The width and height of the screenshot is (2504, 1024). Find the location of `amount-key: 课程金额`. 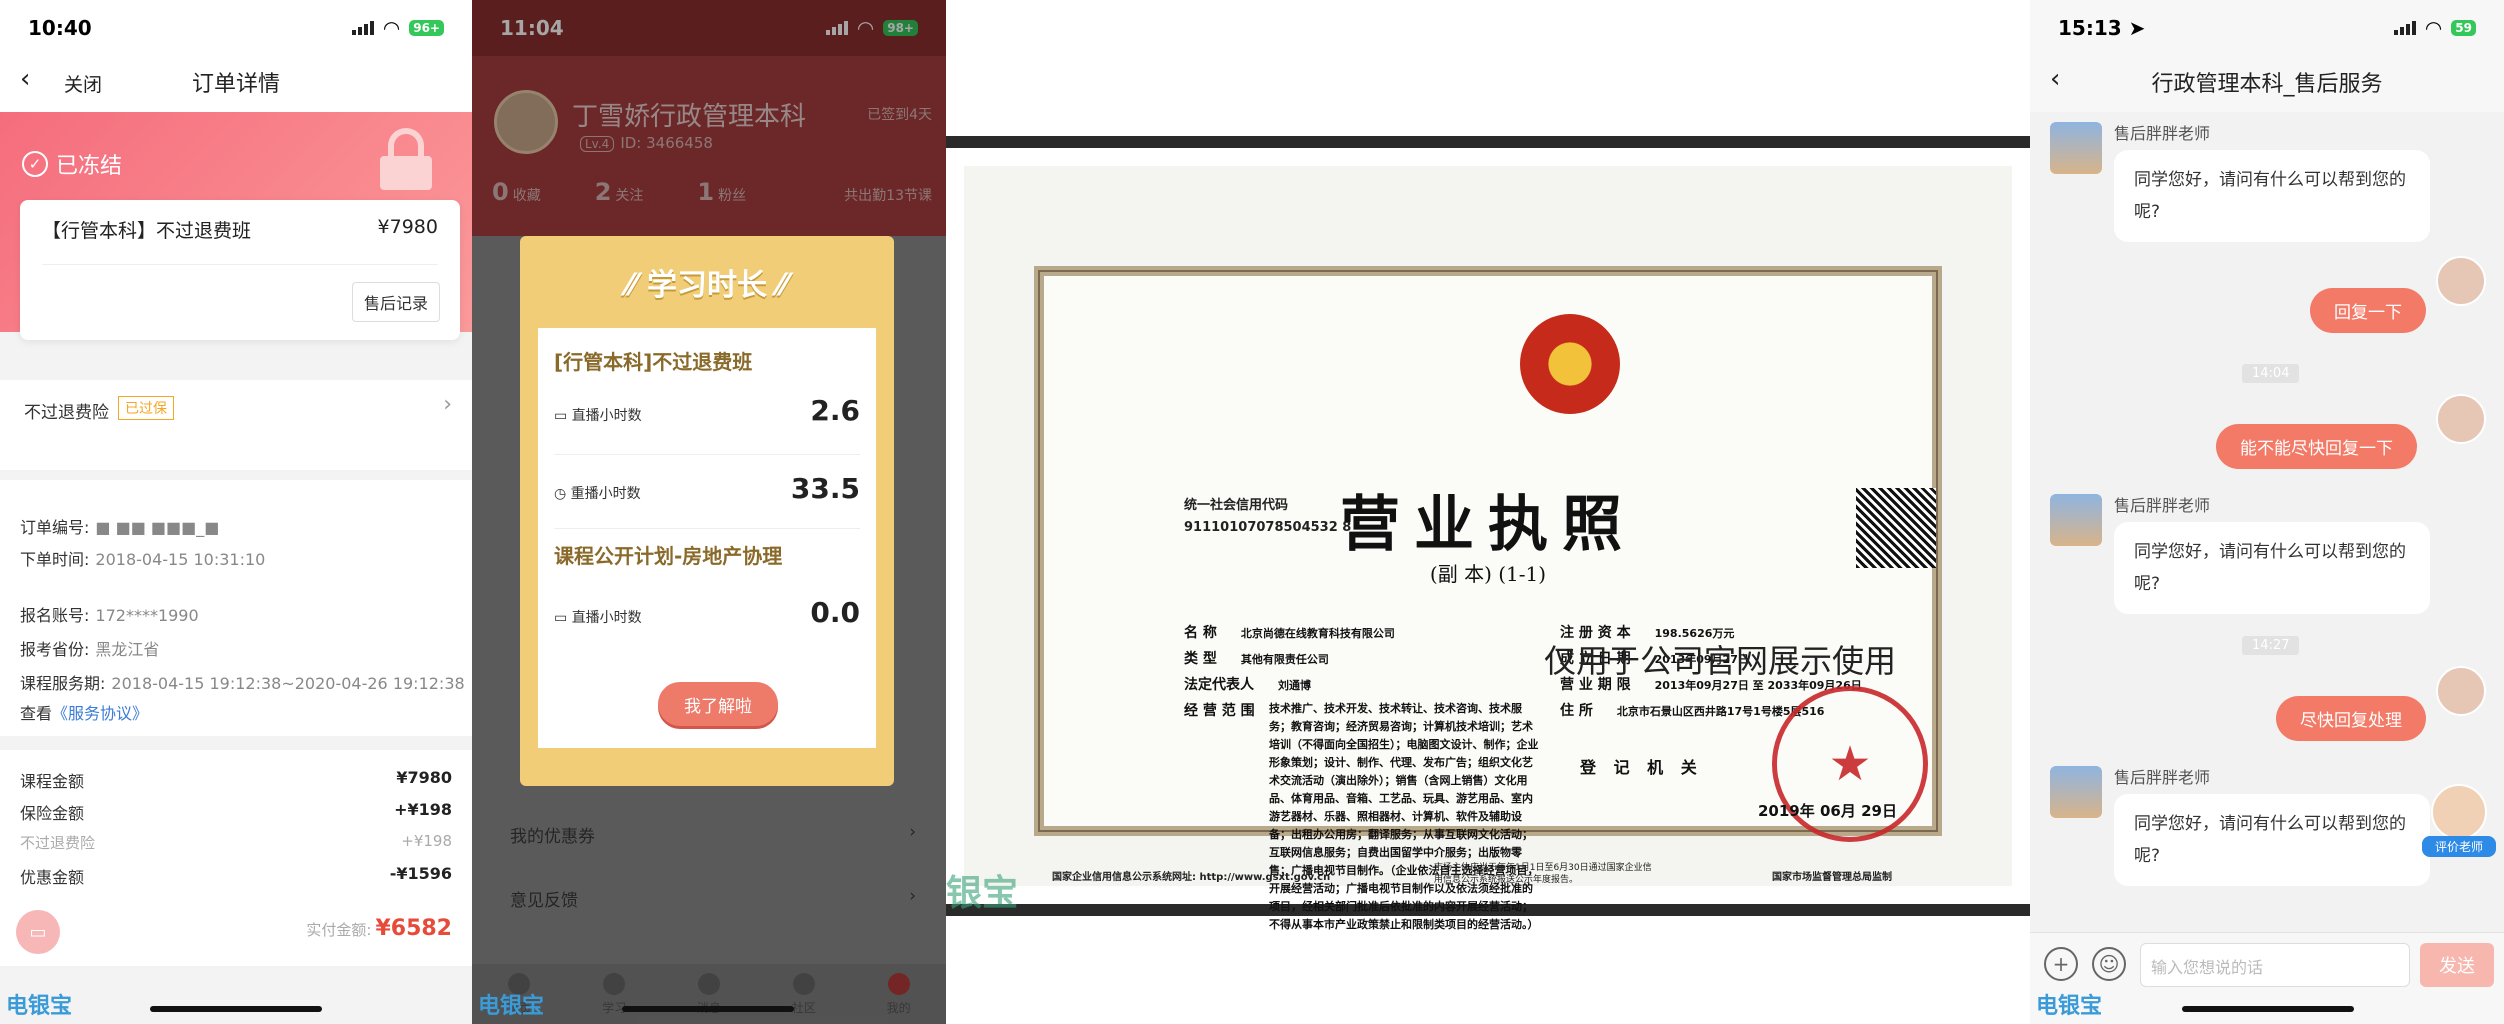

amount-key: 课程金额 is located at coordinates (52, 781).